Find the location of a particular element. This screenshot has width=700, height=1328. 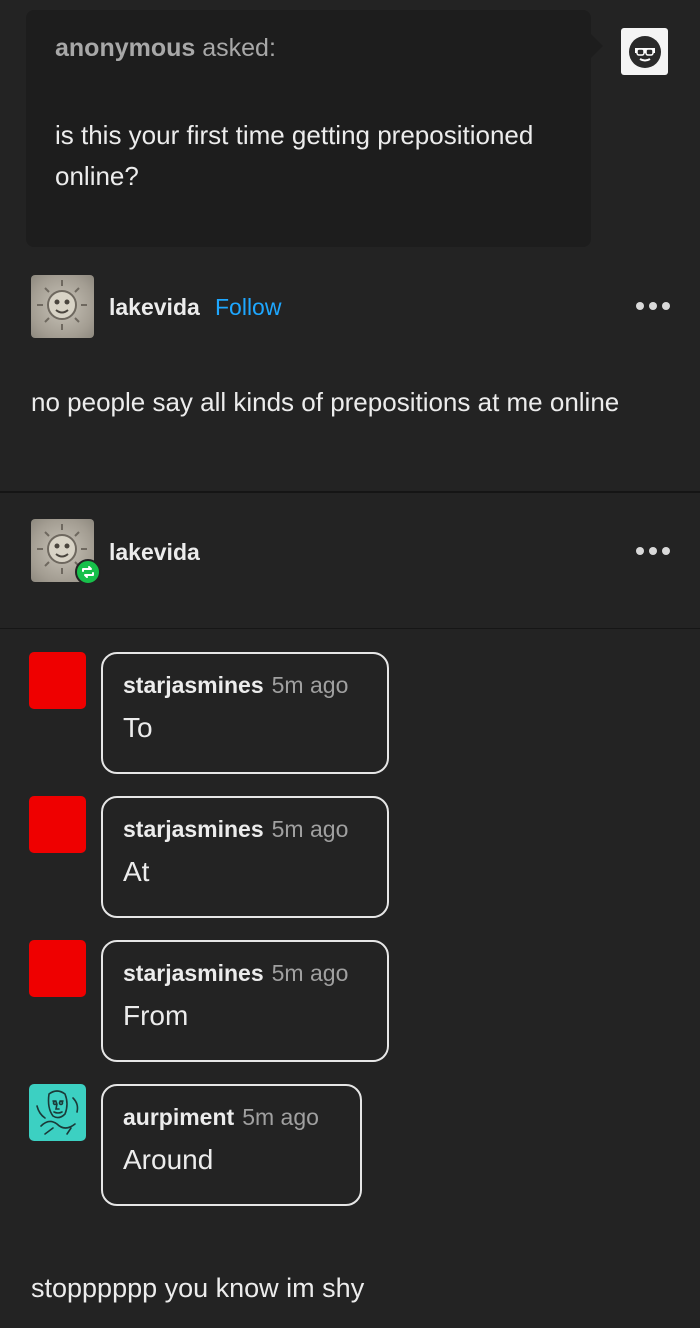

reblog-icon is located at coordinates (88, 572).